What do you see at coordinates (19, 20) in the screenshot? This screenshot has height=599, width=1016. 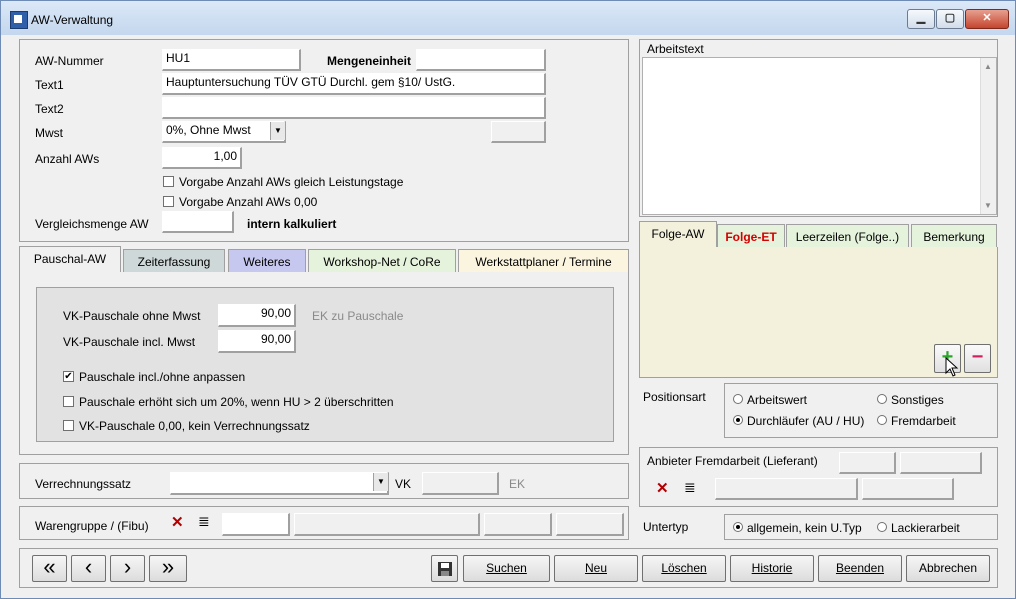 I see `app-icon` at bounding box center [19, 20].